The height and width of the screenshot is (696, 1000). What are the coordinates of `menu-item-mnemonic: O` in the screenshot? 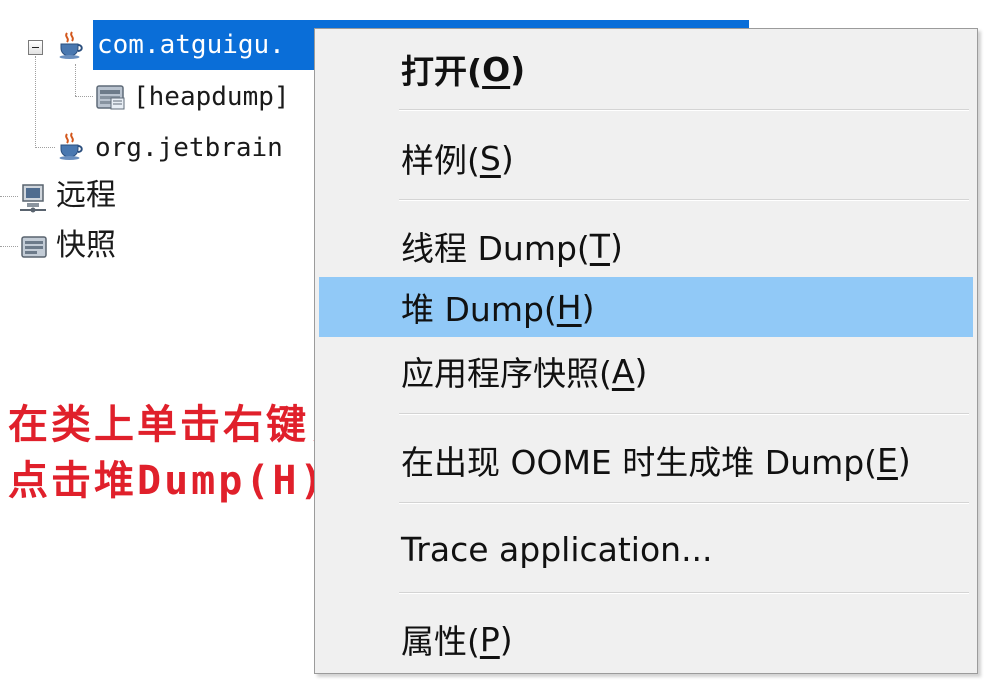 It's located at (496, 69).